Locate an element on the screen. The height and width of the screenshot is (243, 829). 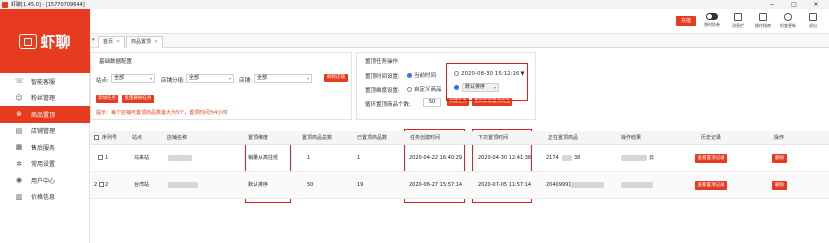
tool-label: 检查更新 is located at coordinates (788, 25).